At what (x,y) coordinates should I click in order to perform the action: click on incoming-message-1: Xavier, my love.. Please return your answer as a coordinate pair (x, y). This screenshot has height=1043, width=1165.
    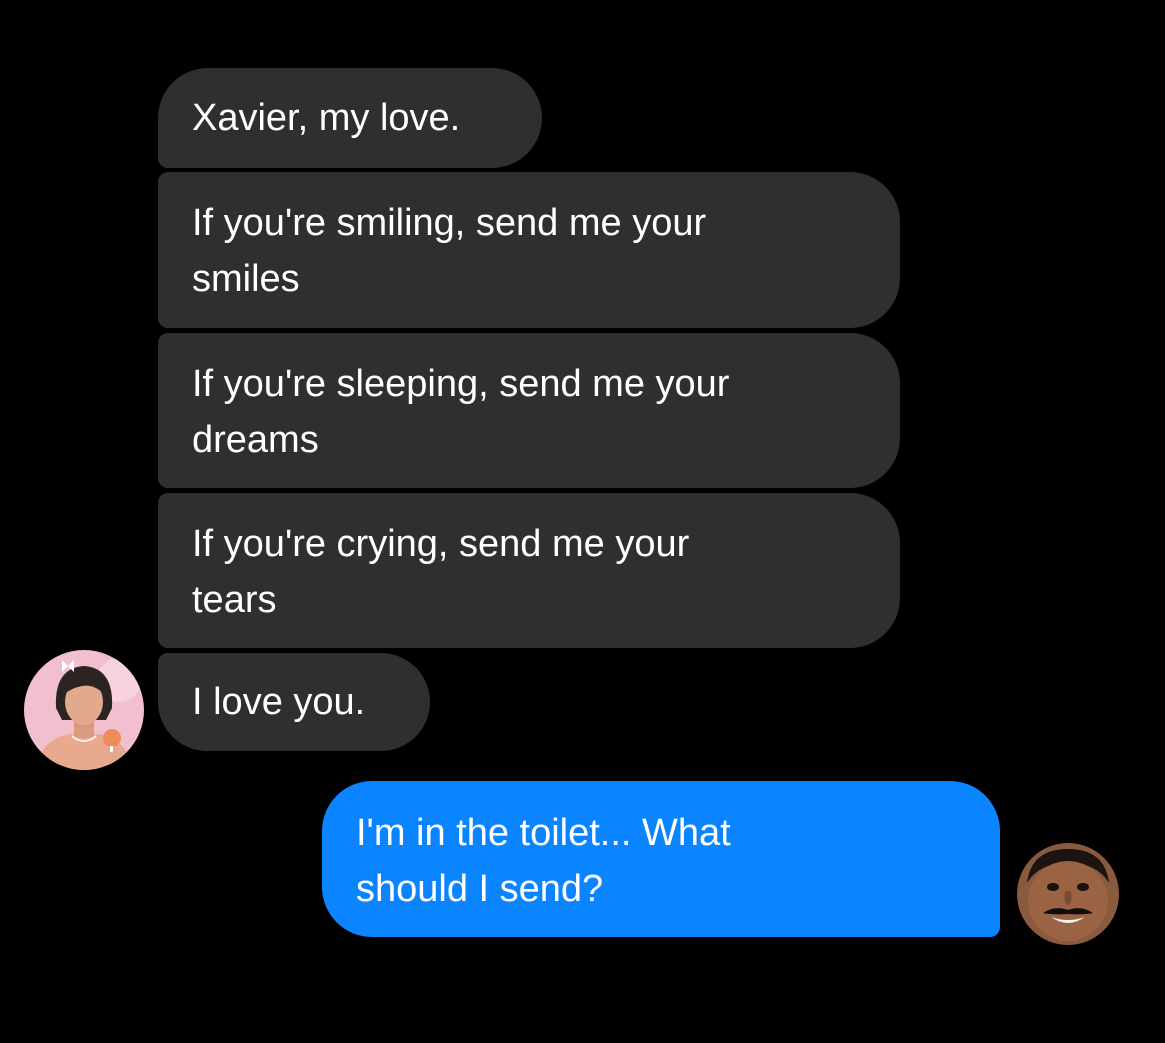
    Looking at the image, I should click on (350, 118).